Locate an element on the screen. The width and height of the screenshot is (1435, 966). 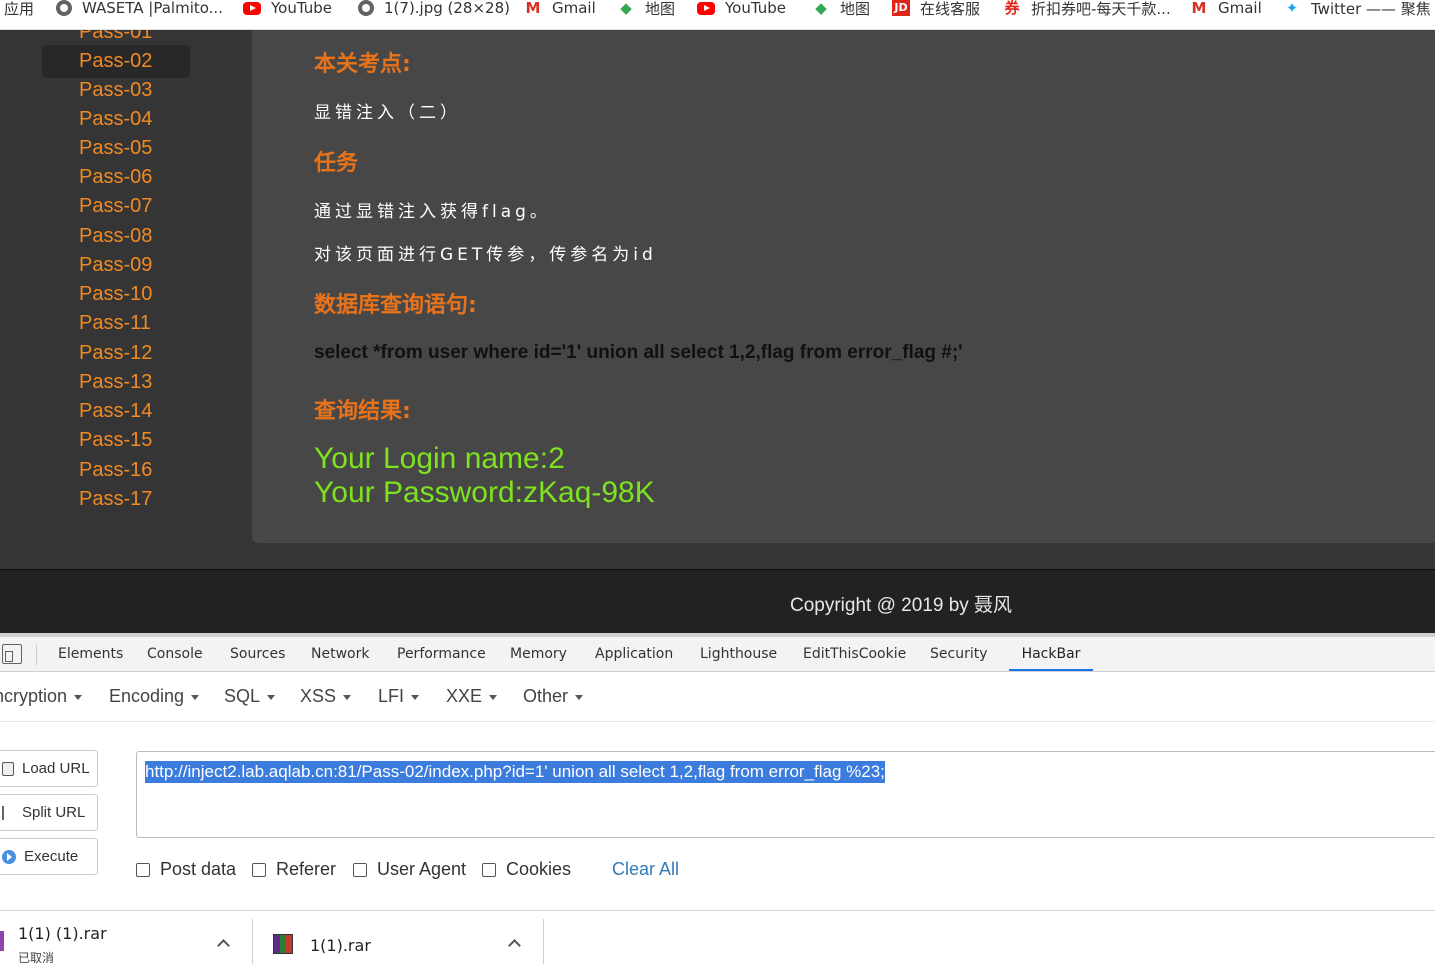
scissors-icon is located at coordinates (8, 812).